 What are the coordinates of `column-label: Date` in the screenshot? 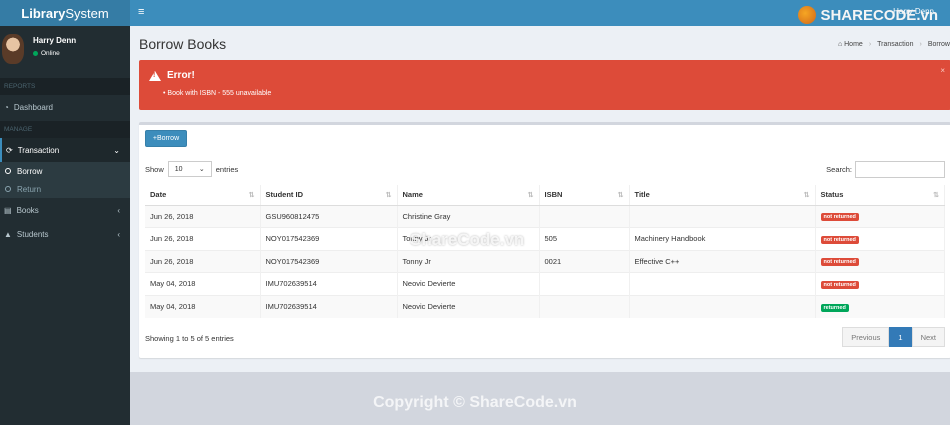 It's located at (158, 195).